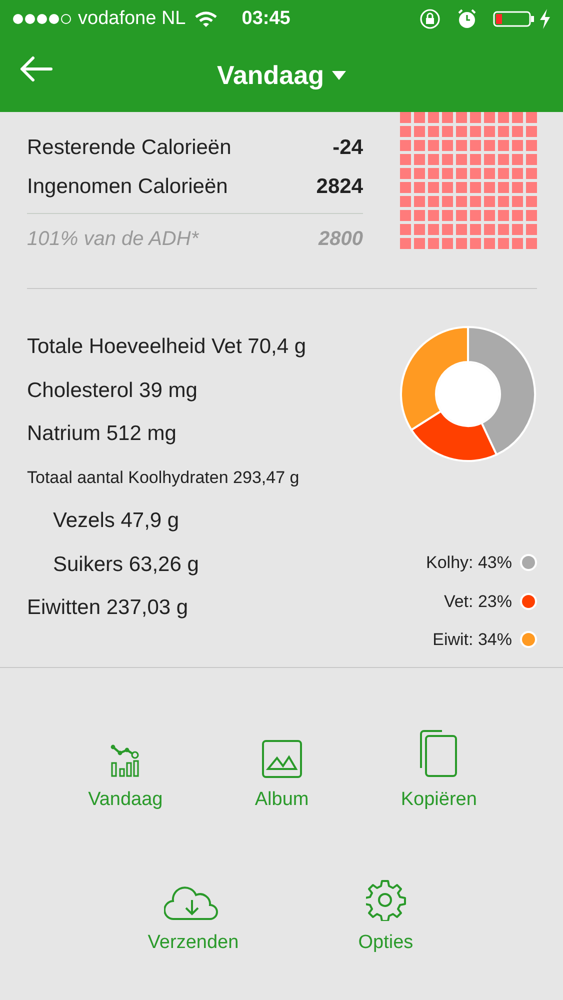 The image size is (563, 1000). Describe the element at coordinates (193, 913) in the screenshot. I see `action-button: Verzenden` at that location.